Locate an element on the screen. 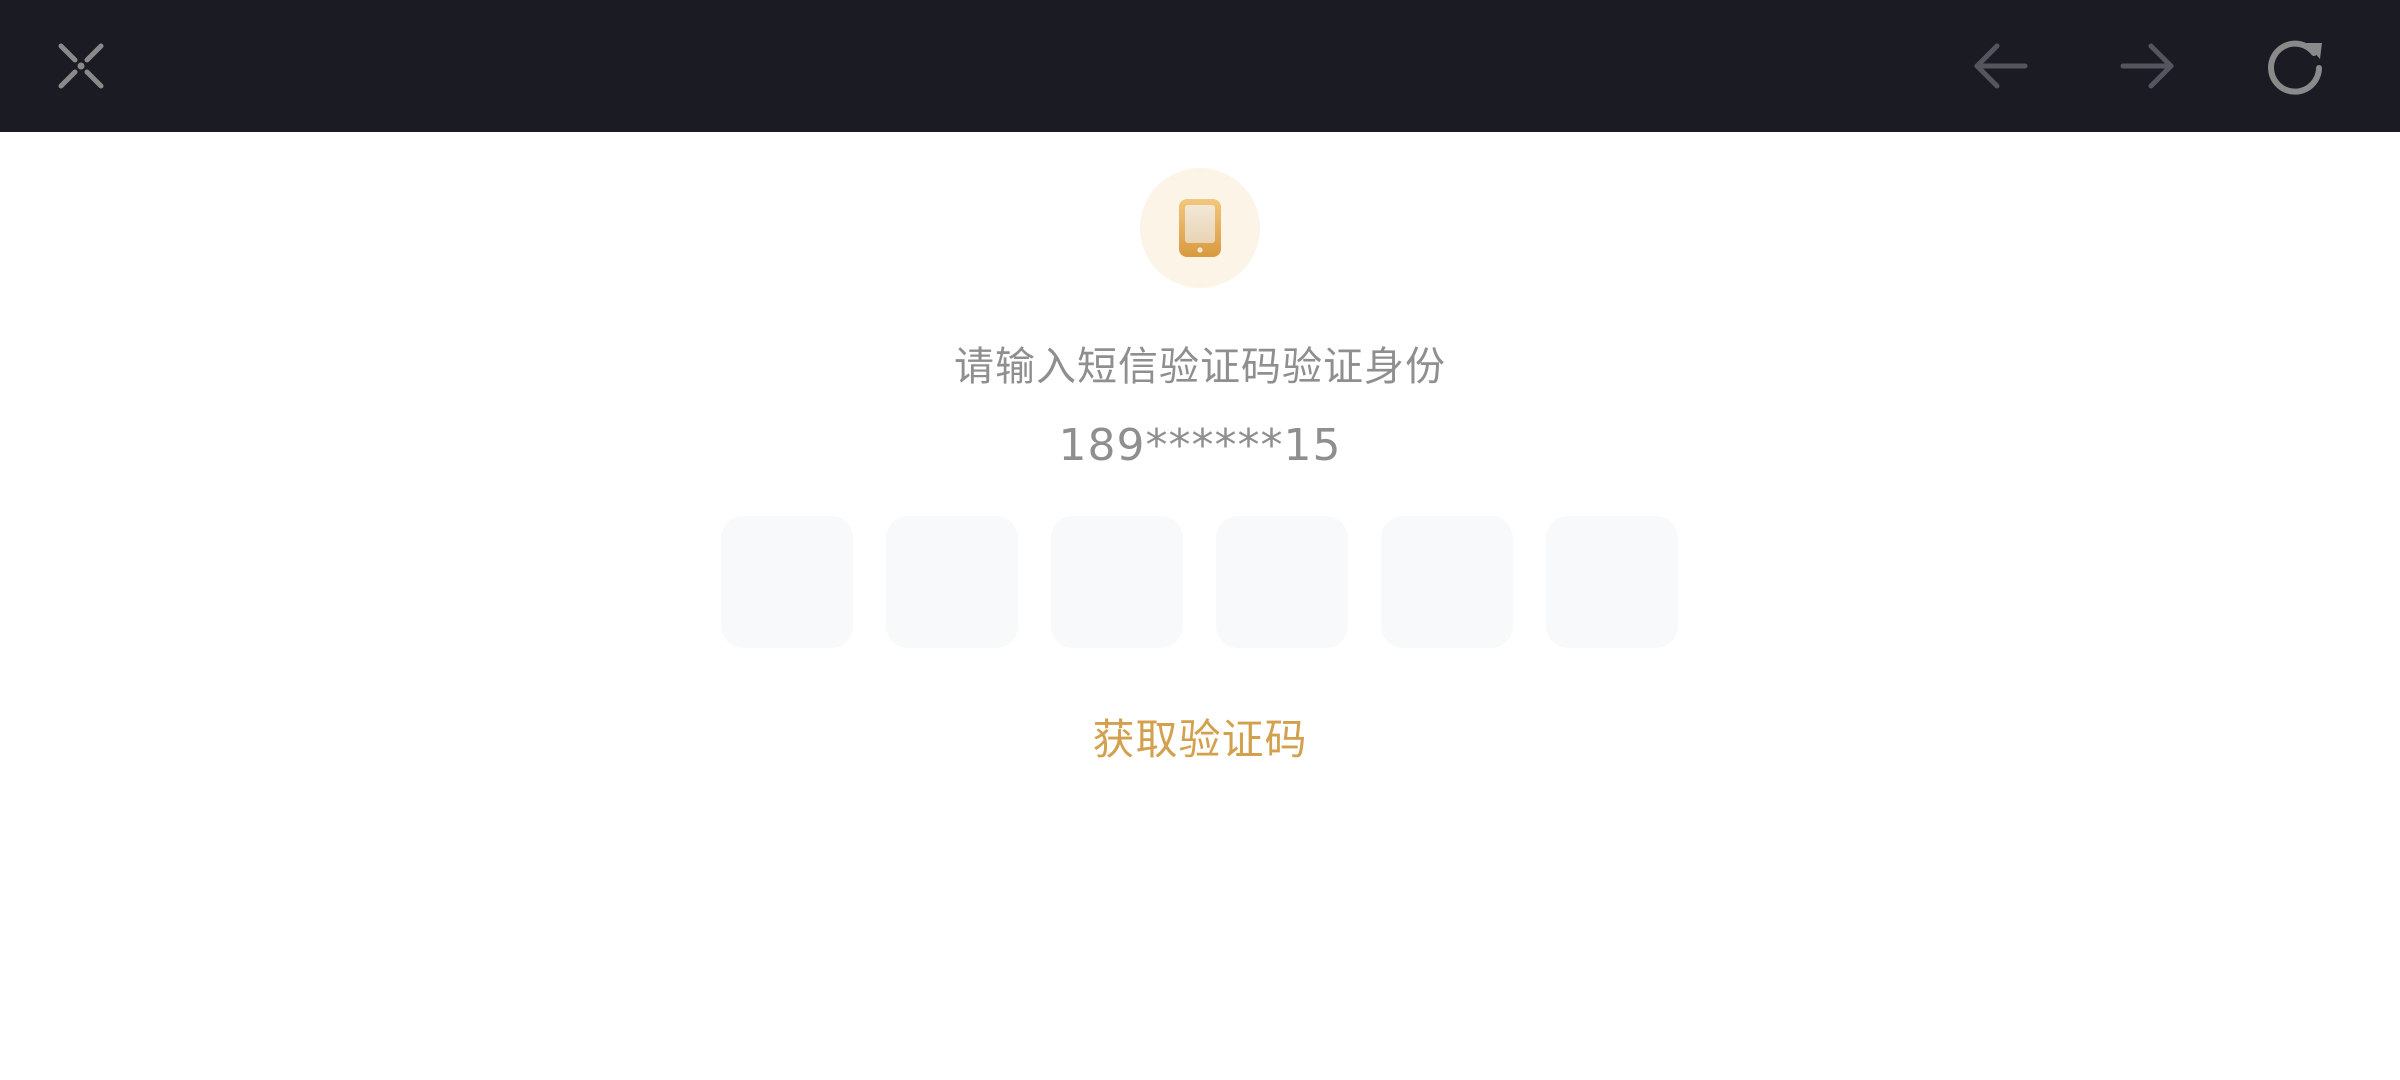 Image resolution: width=2400 pixels, height=1080 pixels. arrow-right-icon is located at coordinates (2147, 66).